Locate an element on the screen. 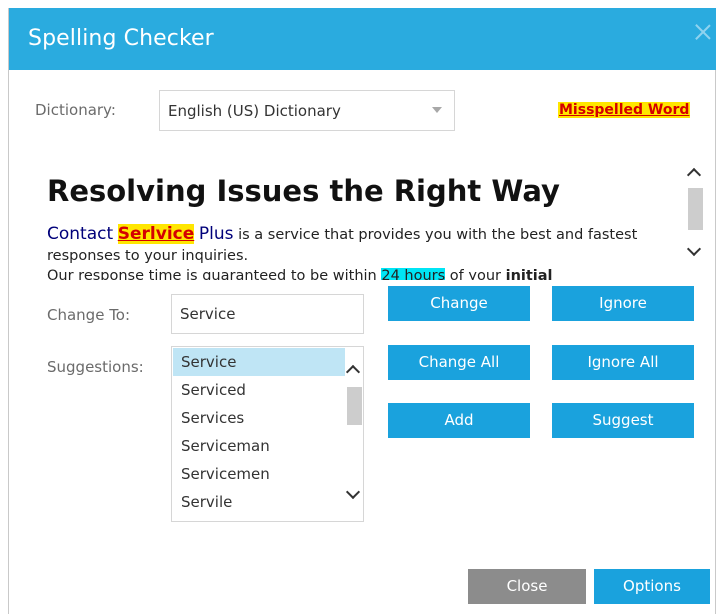 This screenshot has height=614, width=716. change-to-input is located at coordinates (267, 314).